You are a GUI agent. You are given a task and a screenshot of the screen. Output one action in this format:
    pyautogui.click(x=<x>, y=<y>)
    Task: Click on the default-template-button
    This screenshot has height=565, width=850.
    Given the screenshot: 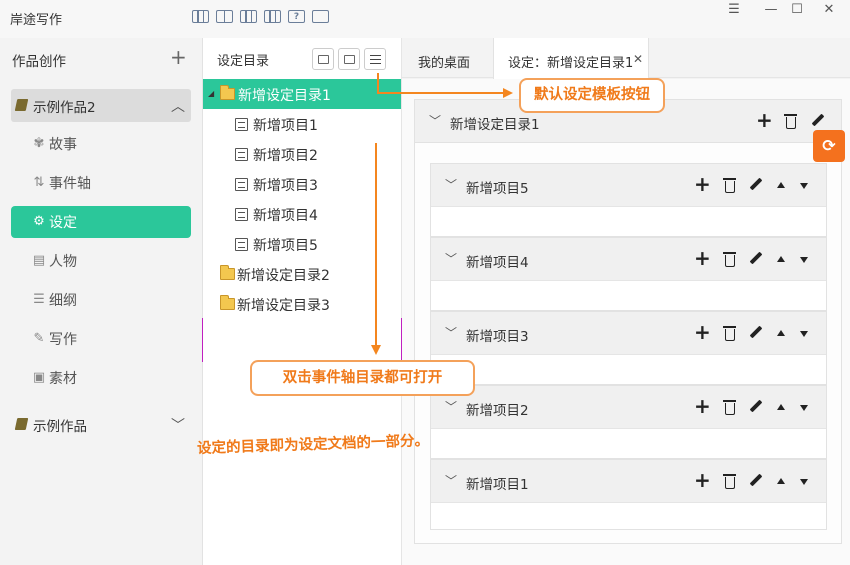 What is the action you would take?
    pyautogui.click(x=375, y=59)
    